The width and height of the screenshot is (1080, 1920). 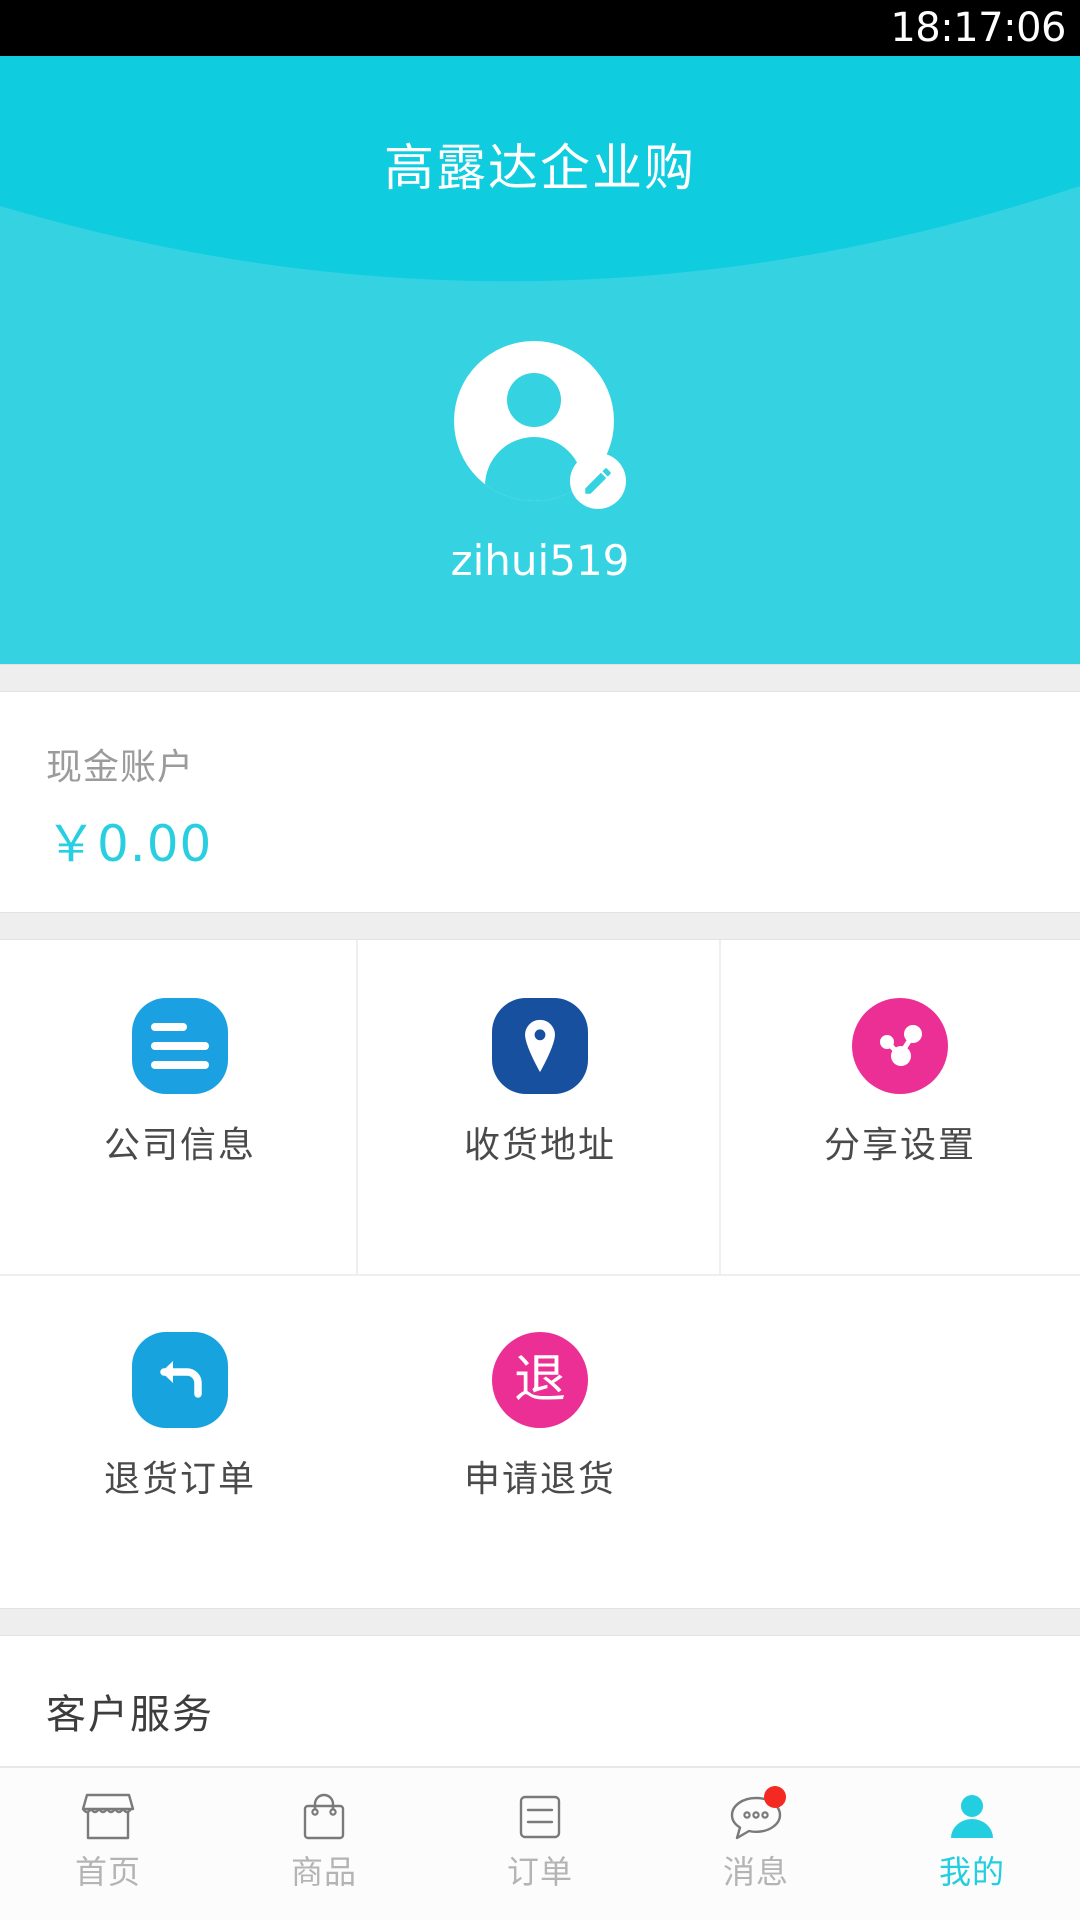 What do you see at coordinates (324, 1817) in the screenshot?
I see `shopping-bag-icon` at bounding box center [324, 1817].